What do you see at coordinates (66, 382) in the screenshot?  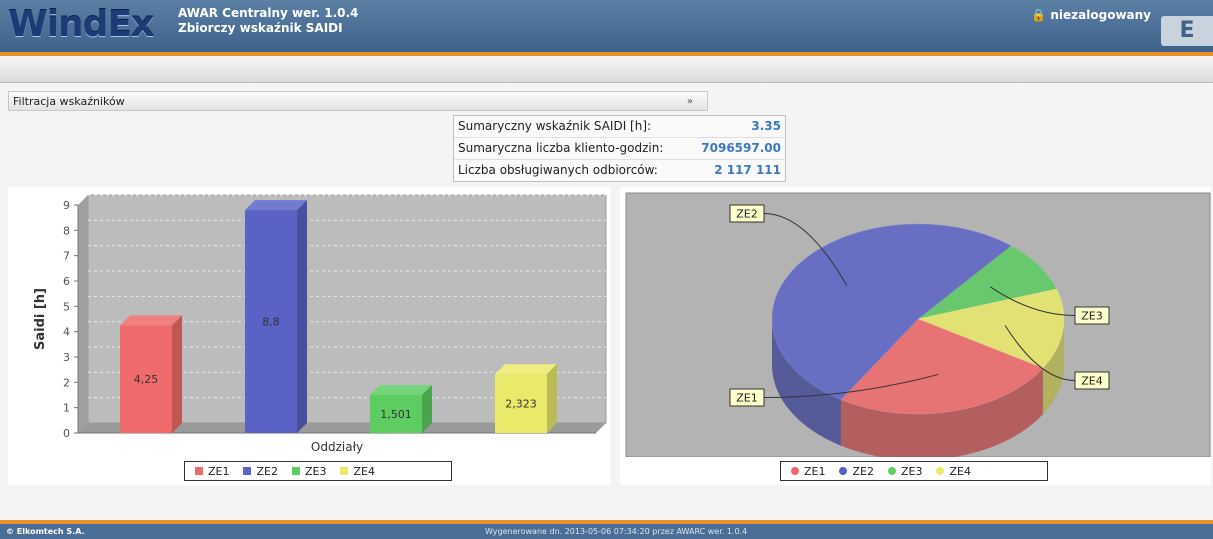 I see `y-tick-label: 2` at bounding box center [66, 382].